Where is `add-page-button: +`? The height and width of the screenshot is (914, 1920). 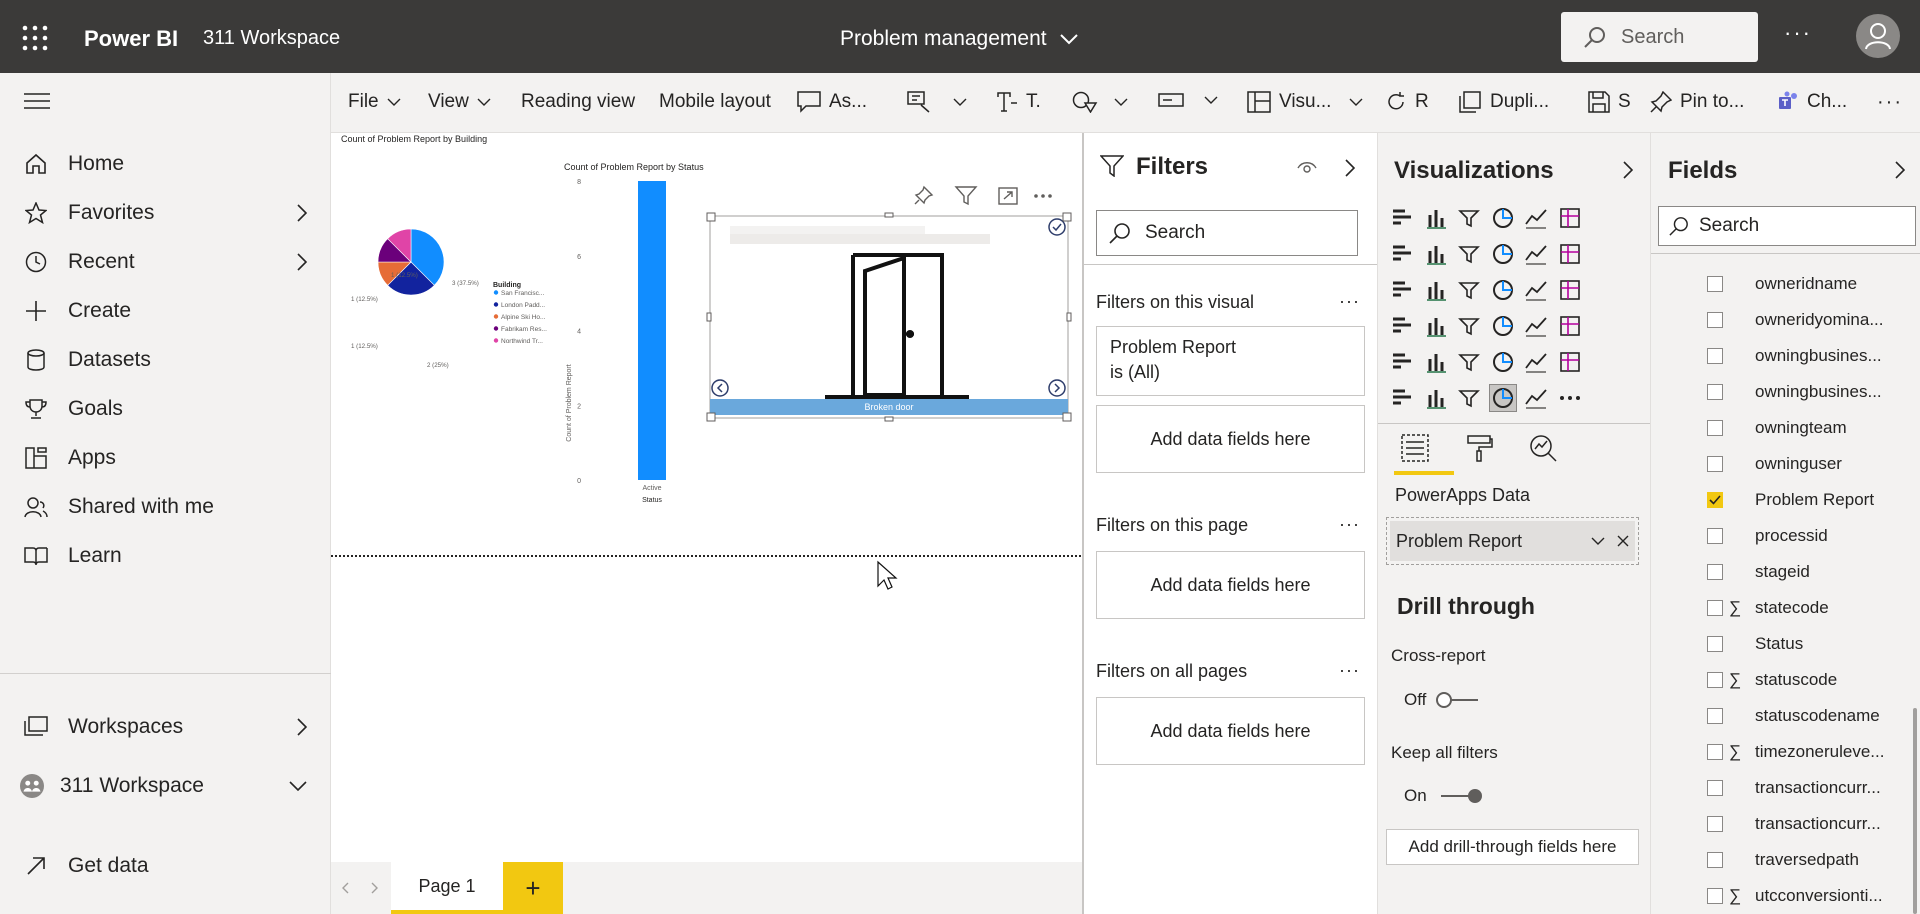
add-page-button: + is located at coordinates (533, 888).